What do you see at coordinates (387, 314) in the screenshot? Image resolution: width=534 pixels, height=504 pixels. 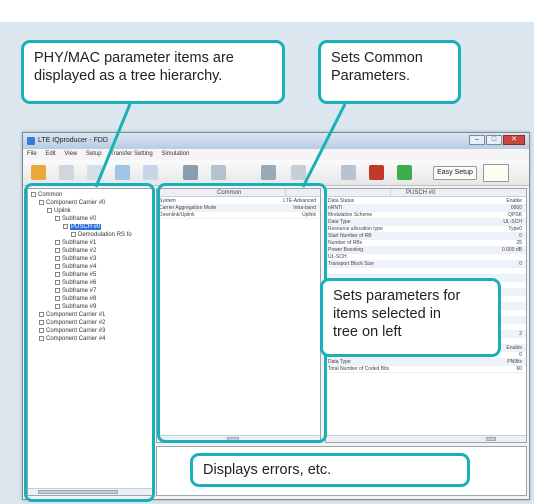 I see `params-callout-line-2: items selected in` at bounding box center [387, 314].